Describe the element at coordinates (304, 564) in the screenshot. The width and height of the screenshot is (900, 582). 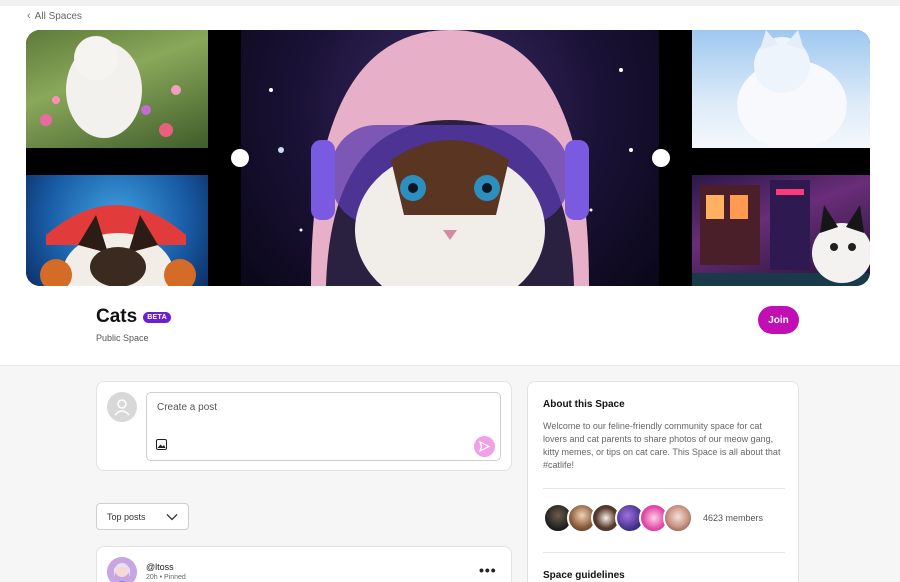
I see `post-card: @ltoss 20h • Pinned •••` at that location.